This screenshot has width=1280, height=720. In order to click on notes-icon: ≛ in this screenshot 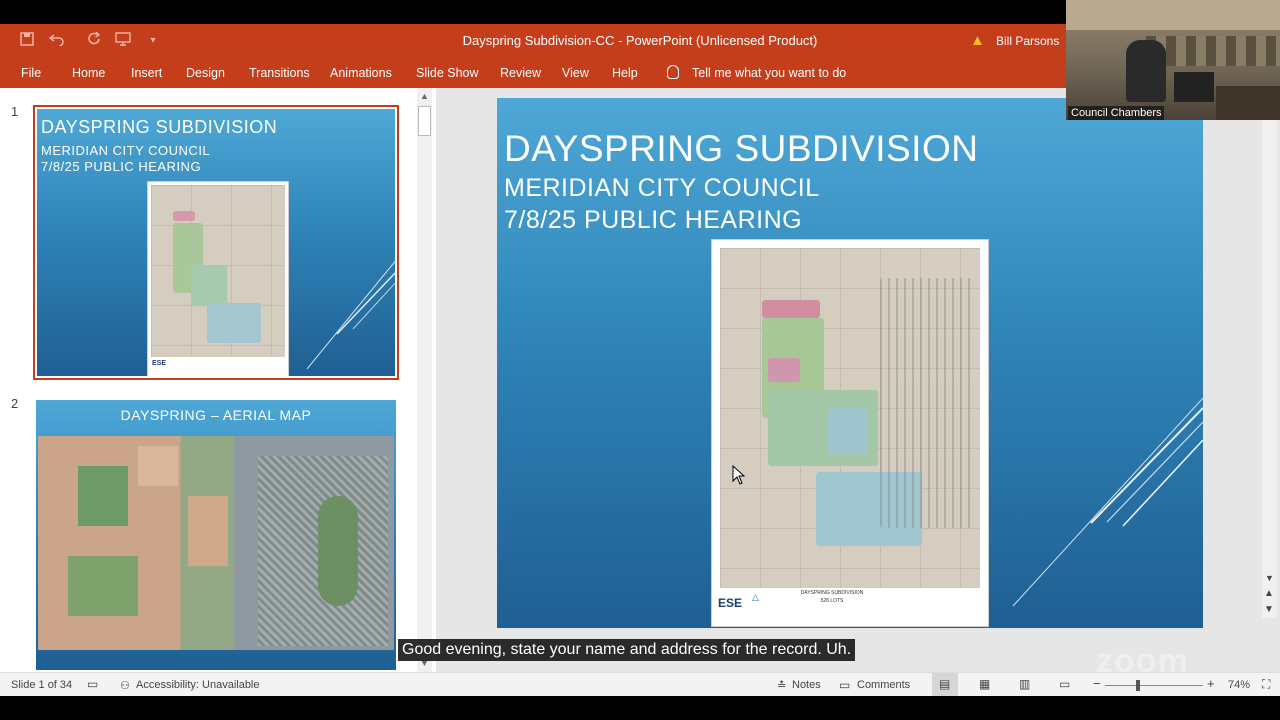, I will do `click(781, 685)`.